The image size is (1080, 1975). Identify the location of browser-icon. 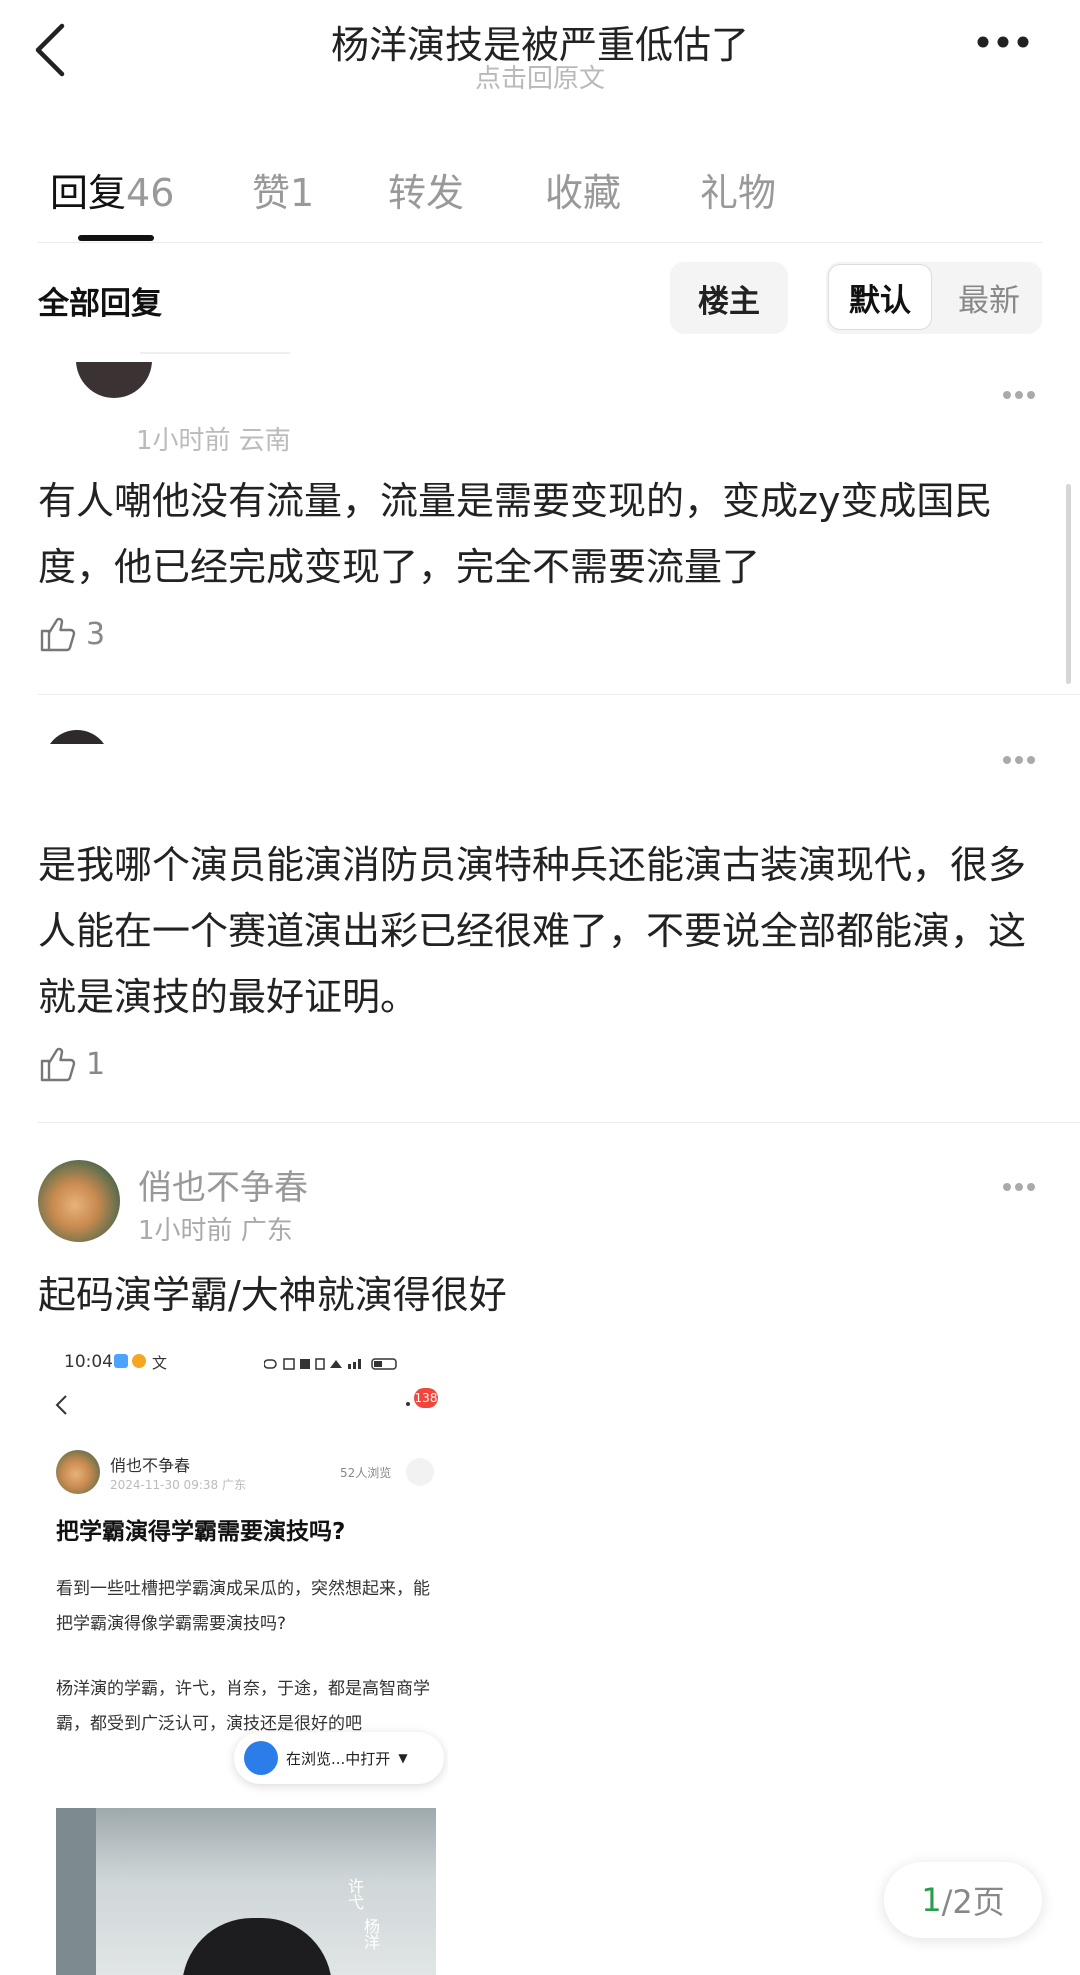
(261, 1758).